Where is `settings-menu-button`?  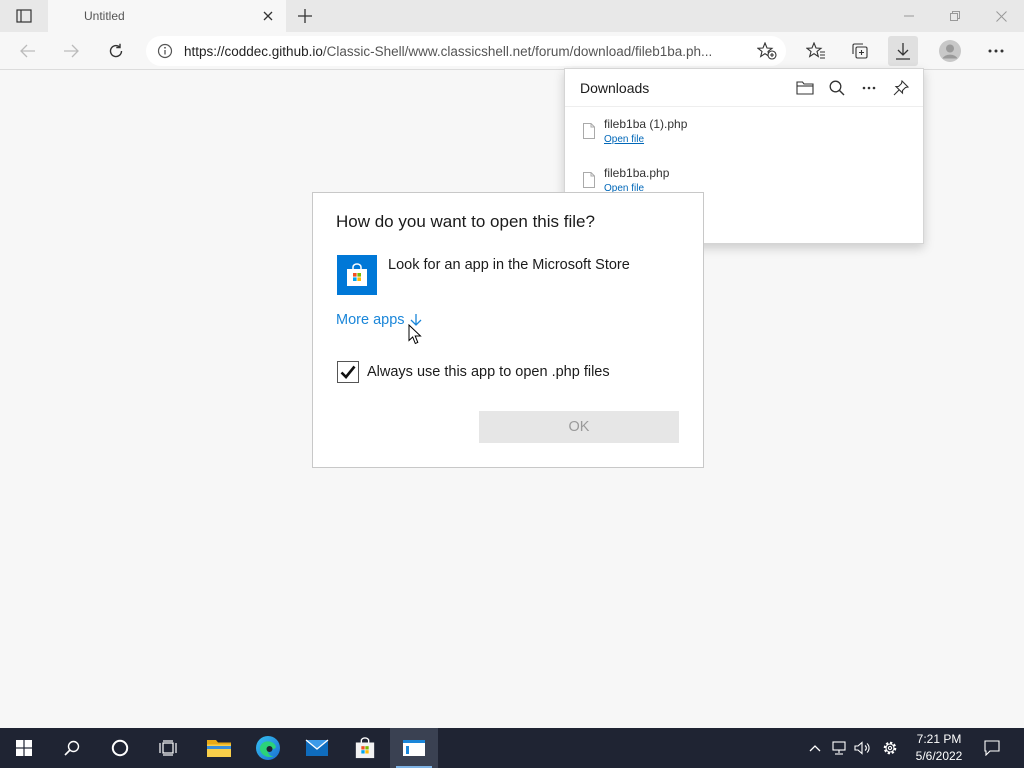 settings-menu-button is located at coordinates (996, 51).